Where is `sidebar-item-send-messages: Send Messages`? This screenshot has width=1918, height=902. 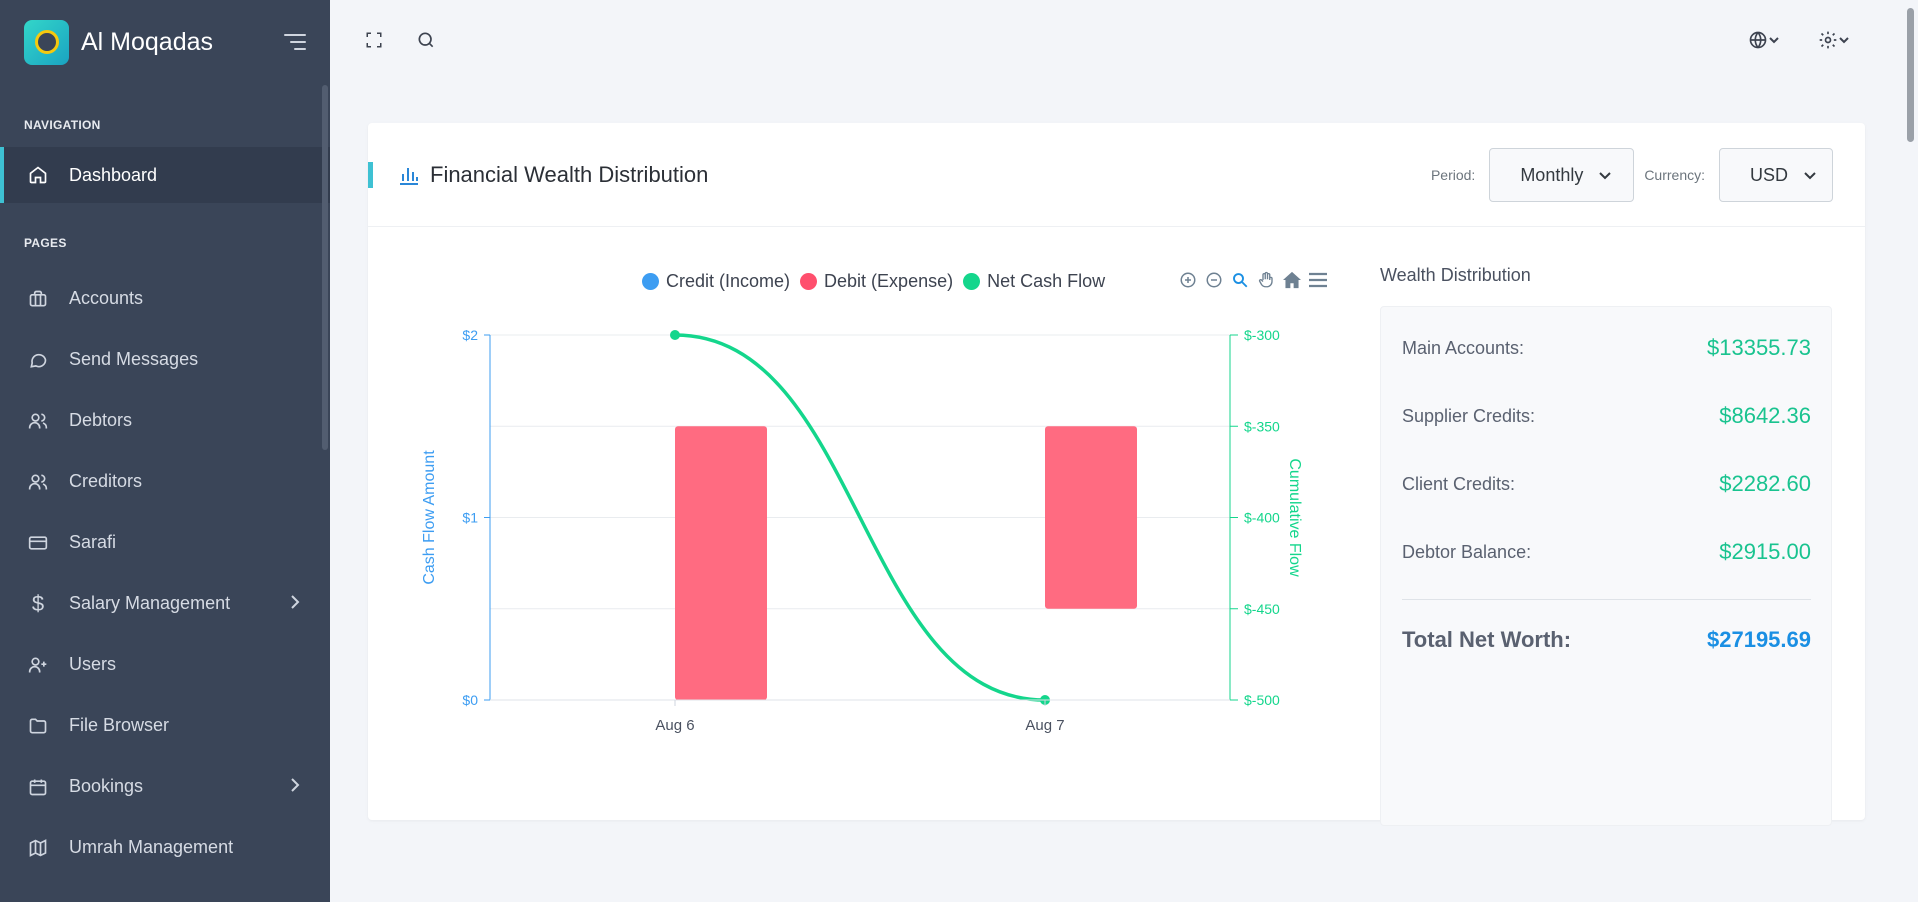
sidebar-item-send-messages: Send Messages is located at coordinates (165, 359).